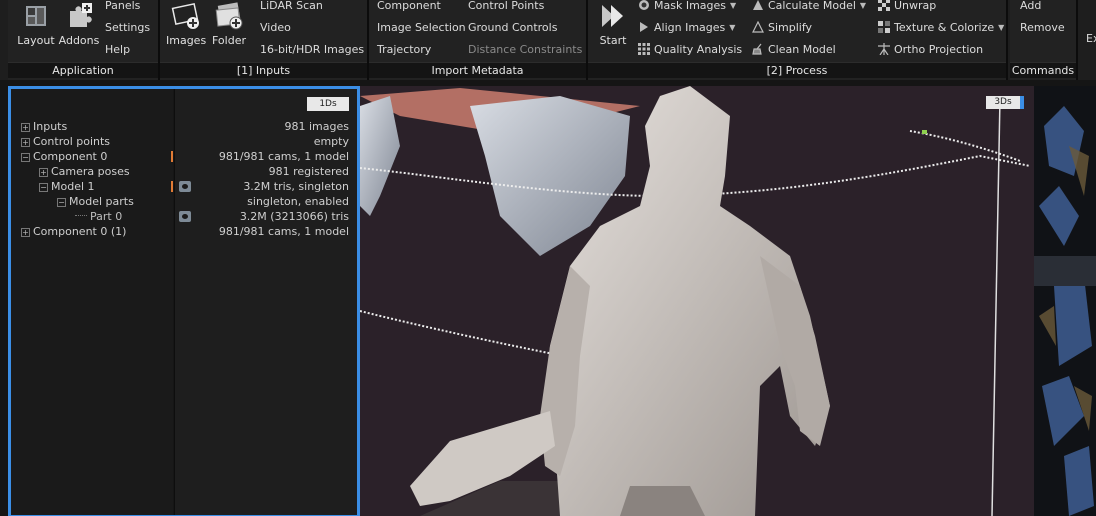 Image resolution: width=1096 pixels, height=516 pixels. Describe the element at coordinates (477, 70) in the screenshot. I see `import-metadata-group-label: Import Metadata` at that location.